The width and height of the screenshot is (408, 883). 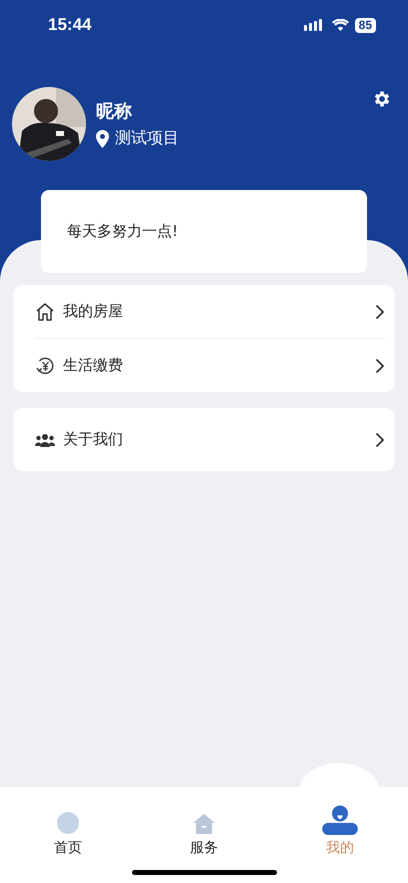 What do you see at coordinates (114, 111) in the screenshot?
I see `nickname: 昵称` at bounding box center [114, 111].